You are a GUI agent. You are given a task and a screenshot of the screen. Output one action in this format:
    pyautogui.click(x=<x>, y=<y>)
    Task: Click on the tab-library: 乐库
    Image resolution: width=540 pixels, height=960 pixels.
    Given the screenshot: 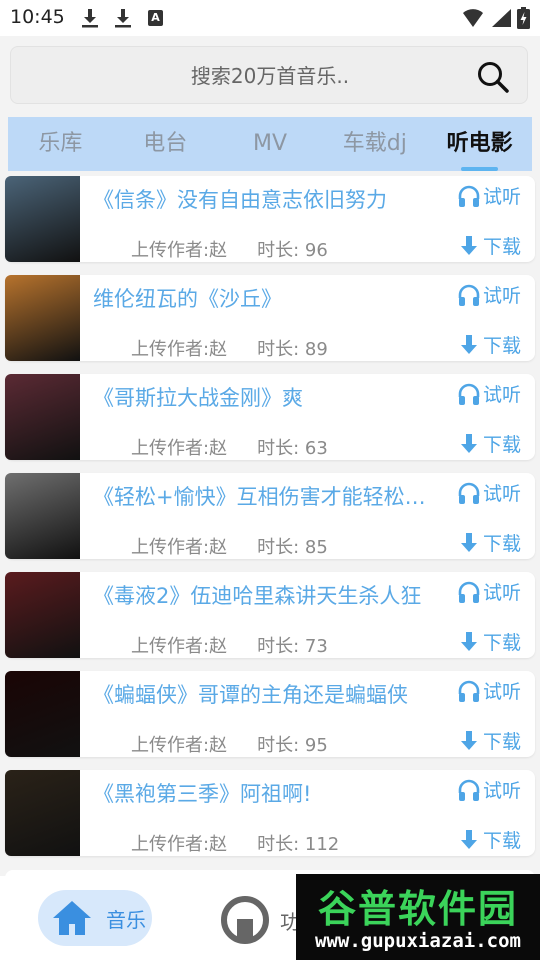 What is the action you would take?
    pyautogui.click(x=60, y=144)
    